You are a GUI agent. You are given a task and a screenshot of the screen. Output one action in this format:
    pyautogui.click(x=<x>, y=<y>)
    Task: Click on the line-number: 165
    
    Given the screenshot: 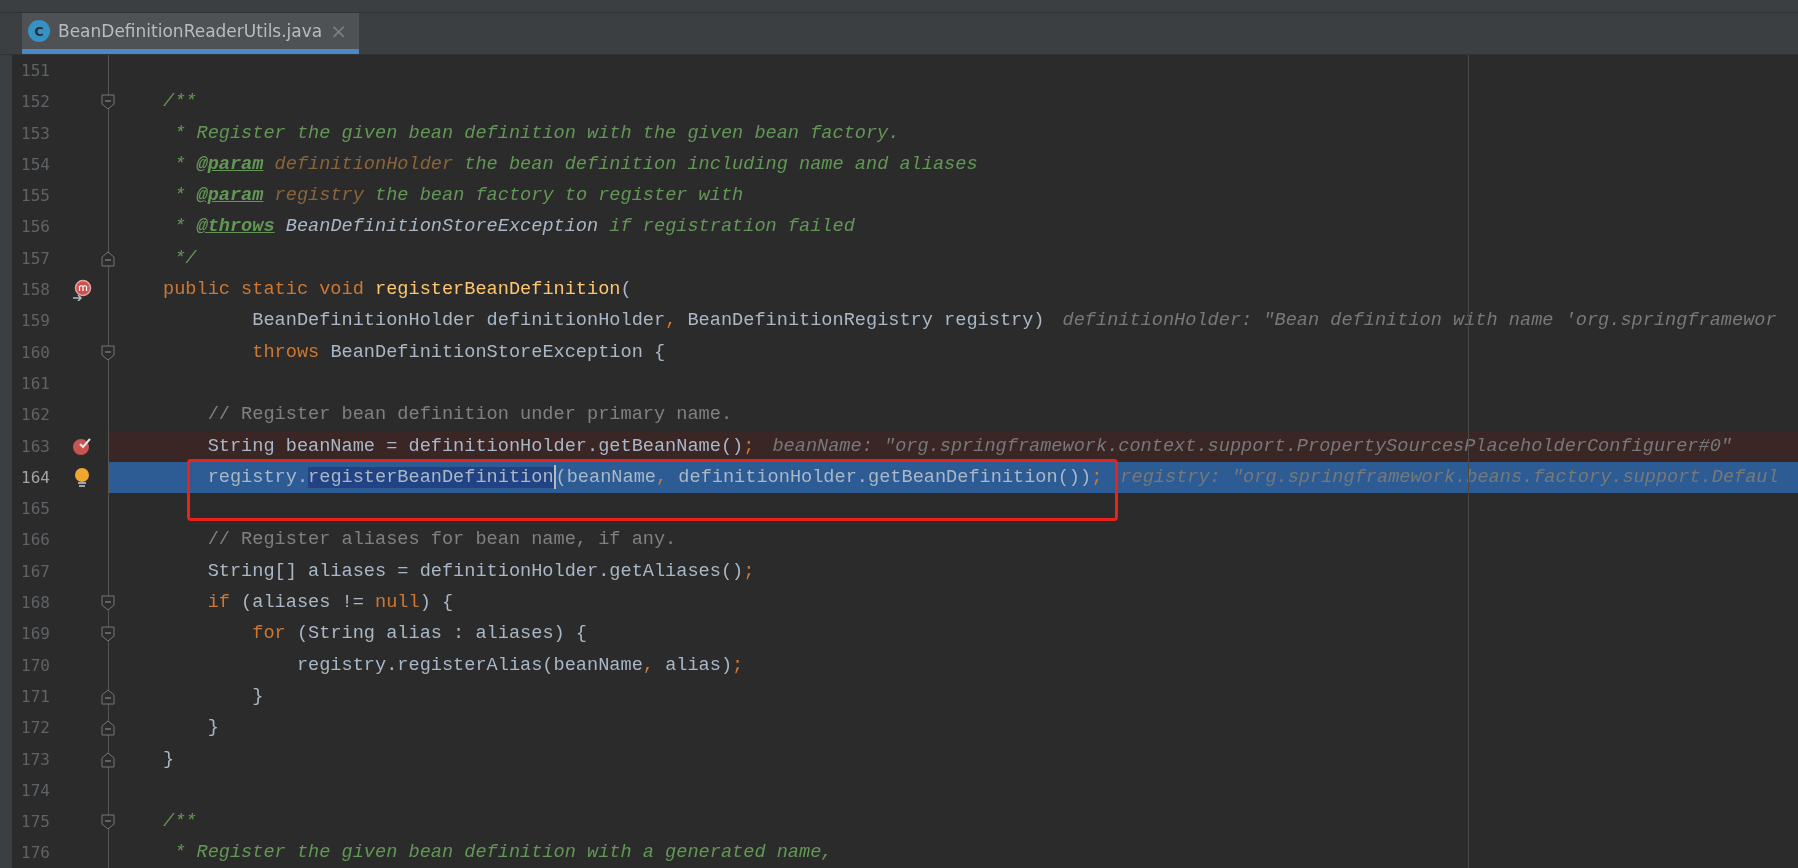 What is the action you would take?
    pyautogui.click(x=35, y=509)
    